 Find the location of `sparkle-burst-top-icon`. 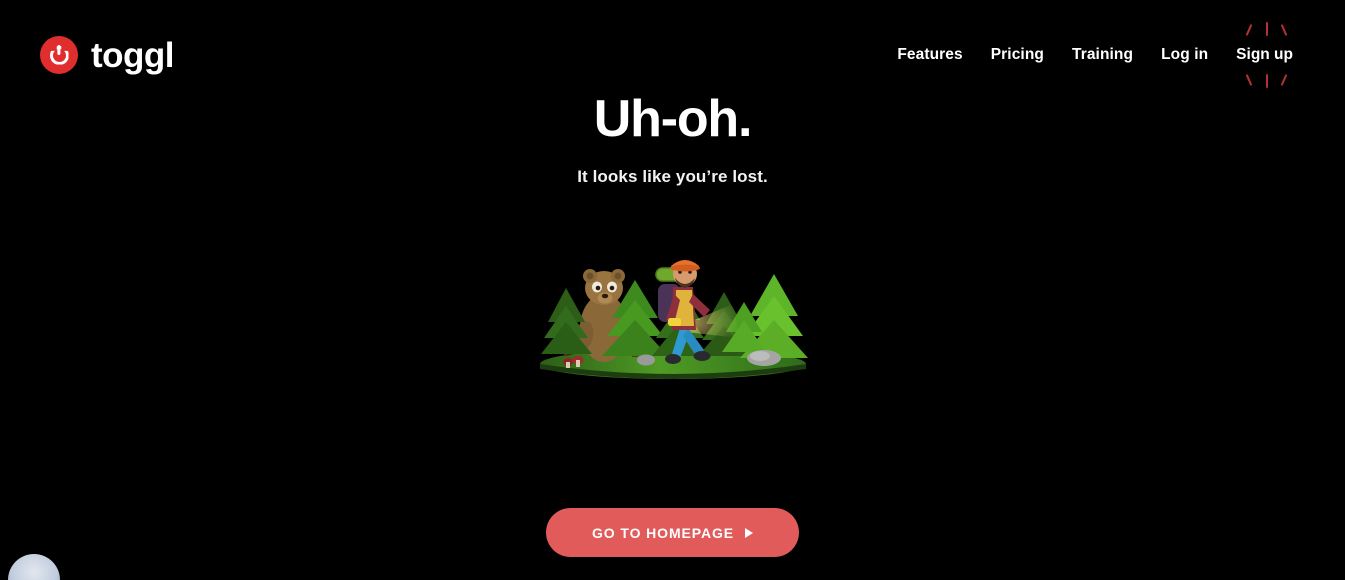

sparkle-burst-top-icon is located at coordinates (1265, 31).